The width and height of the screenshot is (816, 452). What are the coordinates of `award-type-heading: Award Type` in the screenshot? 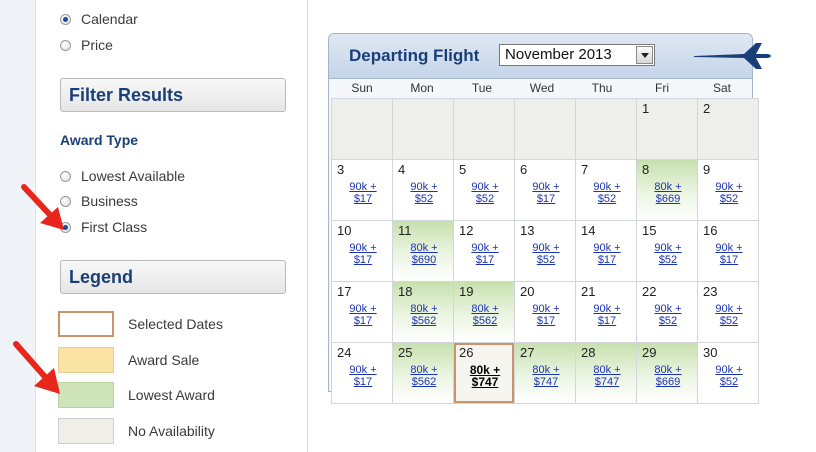 It's located at (99, 140).